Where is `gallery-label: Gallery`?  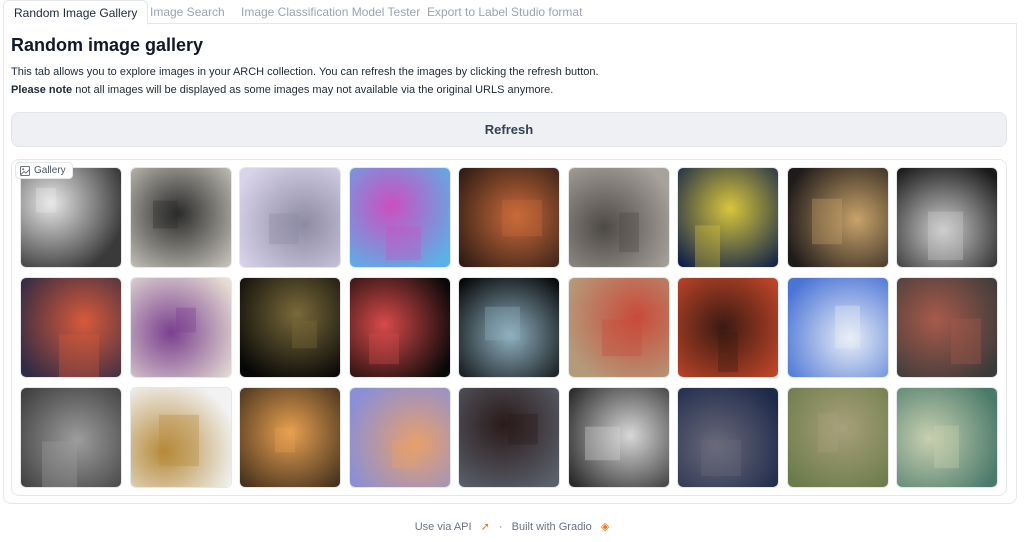 gallery-label: Gallery is located at coordinates (44, 170).